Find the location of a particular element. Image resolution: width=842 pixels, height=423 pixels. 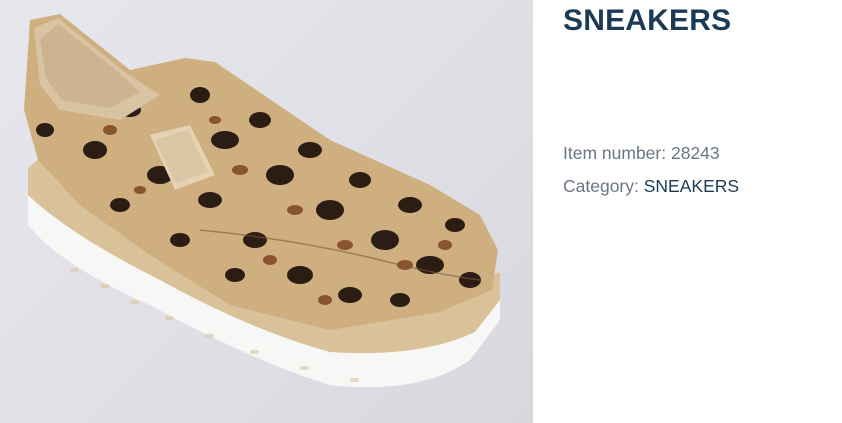

item-number-label: Item number: is located at coordinates (615, 153).